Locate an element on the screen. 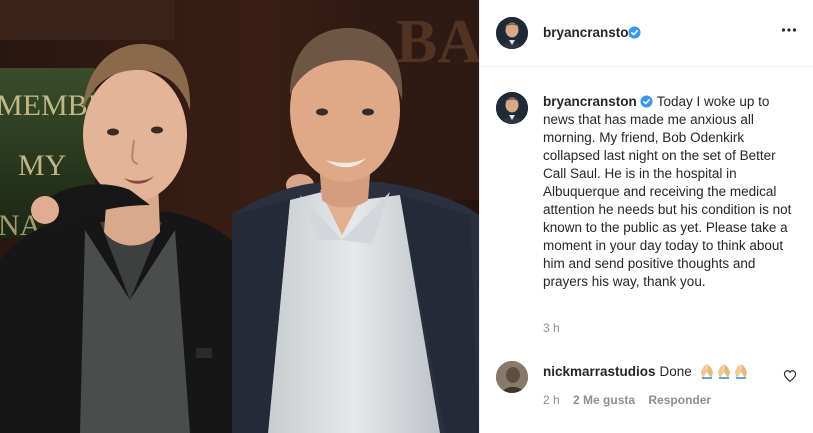 The image size is (813, 433). comment-body: nickmarrastudios Done is located at coordinates (646, 372).